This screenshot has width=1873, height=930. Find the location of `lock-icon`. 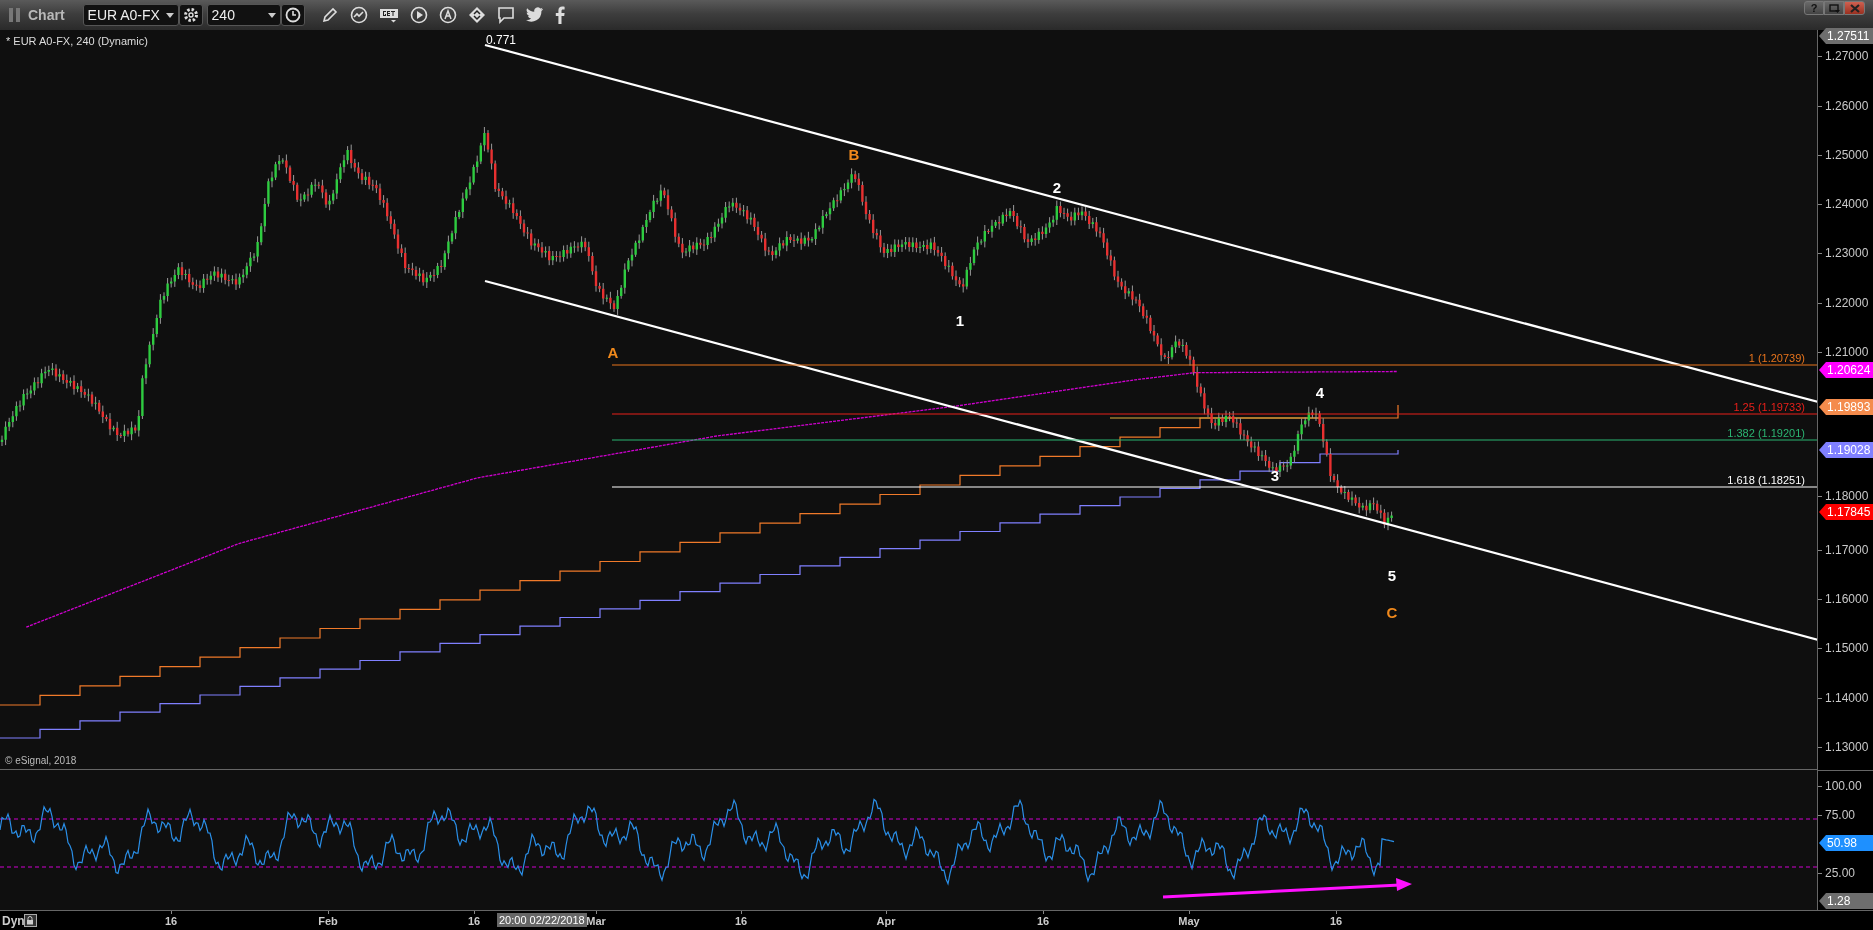

lock-icon is located at coordinates (30, 920).